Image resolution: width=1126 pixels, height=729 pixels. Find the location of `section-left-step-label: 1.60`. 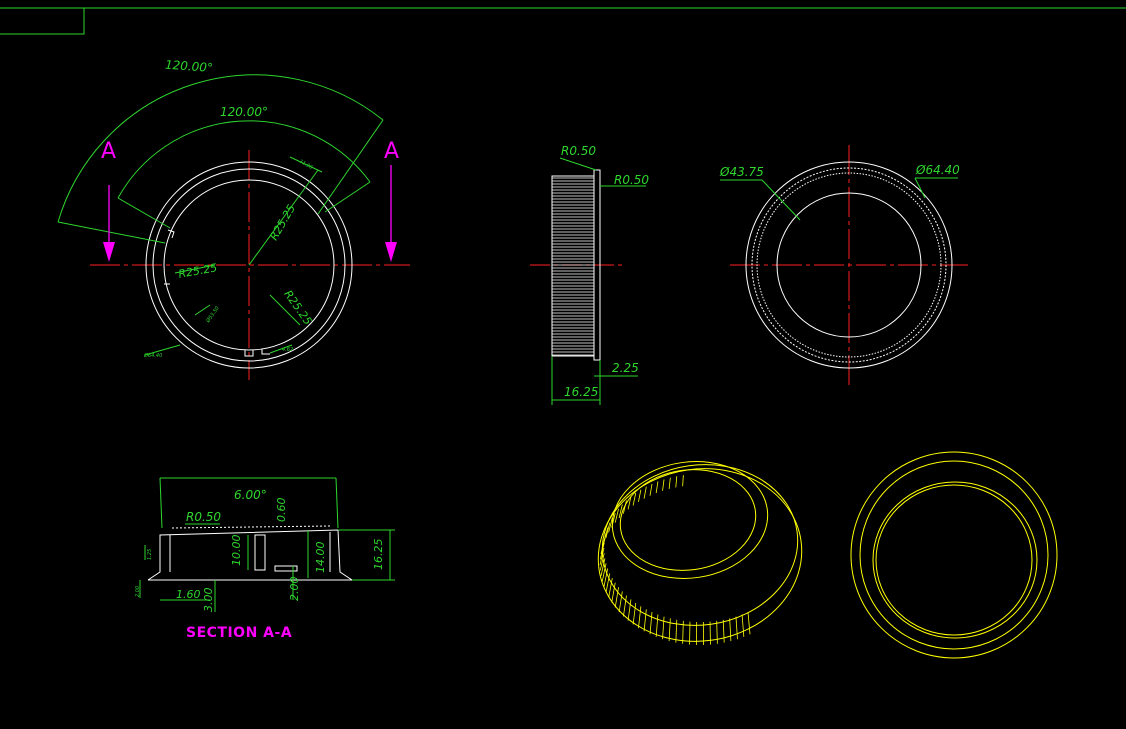

section-left-step-label: 1.60 is located at coordinates (188, 594).